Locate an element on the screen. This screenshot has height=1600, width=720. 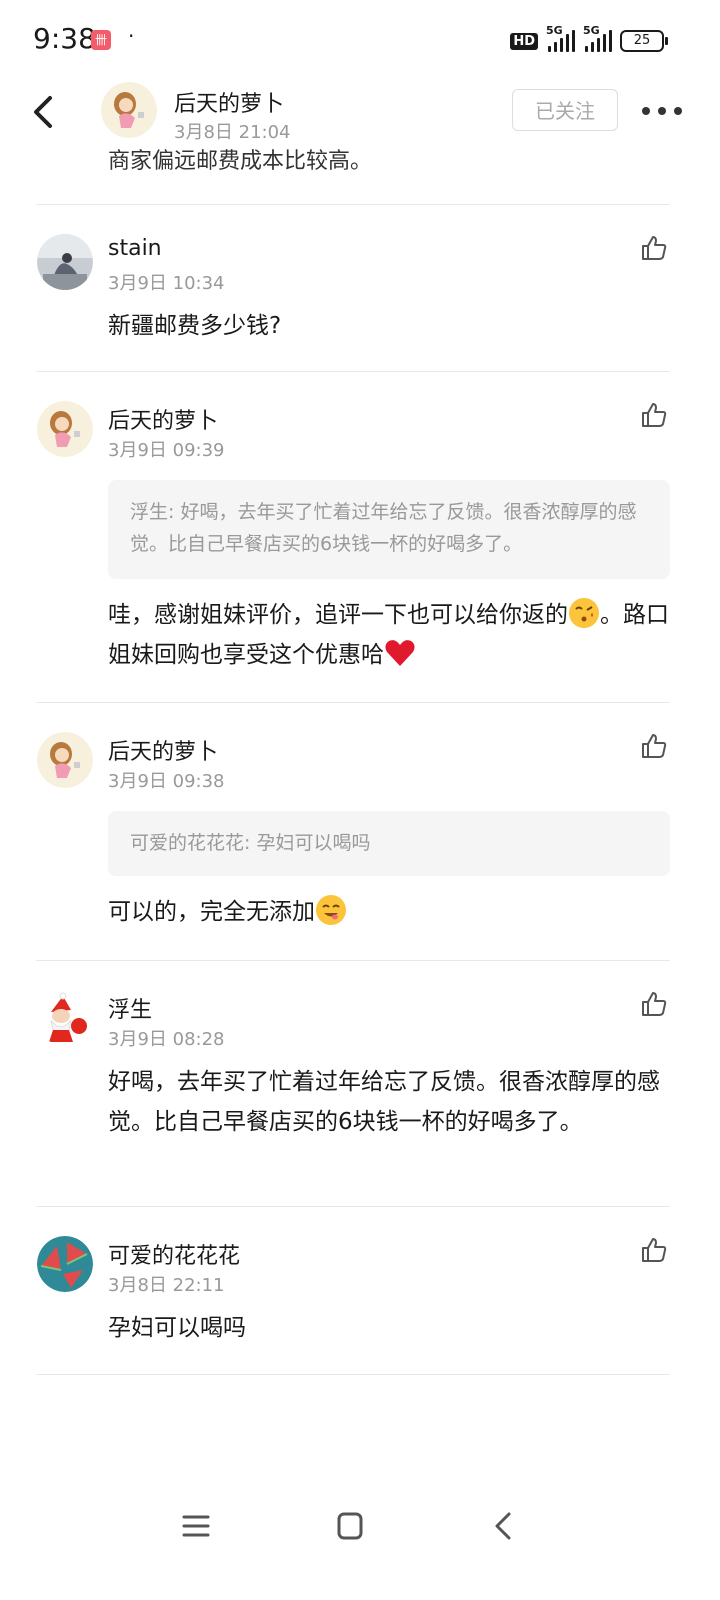
red-heart-icon is located at coordinates (400, 653).